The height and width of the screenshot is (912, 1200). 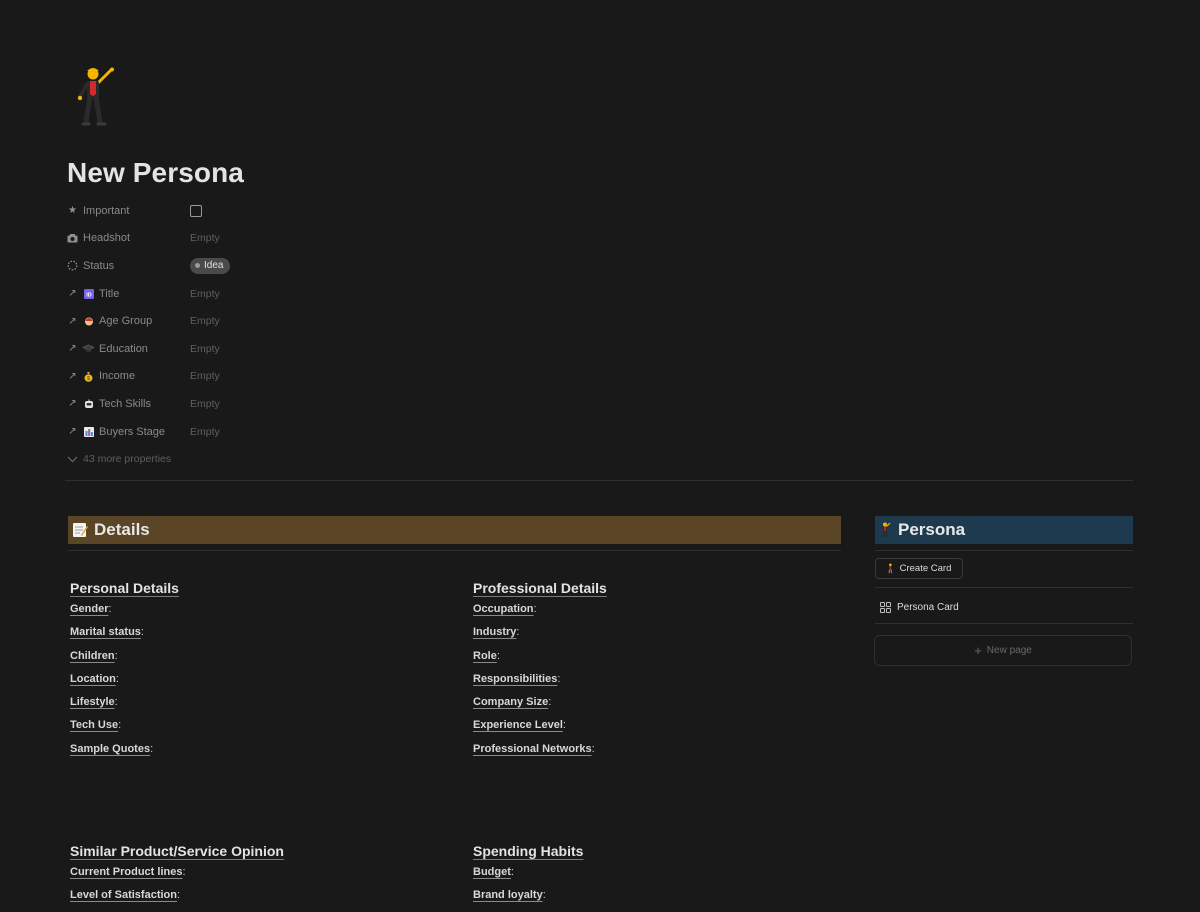 What do you see at coordinates (107, 238) in the screenshot?
I see `property-label: Headshot` at bounding box center [107, 238].